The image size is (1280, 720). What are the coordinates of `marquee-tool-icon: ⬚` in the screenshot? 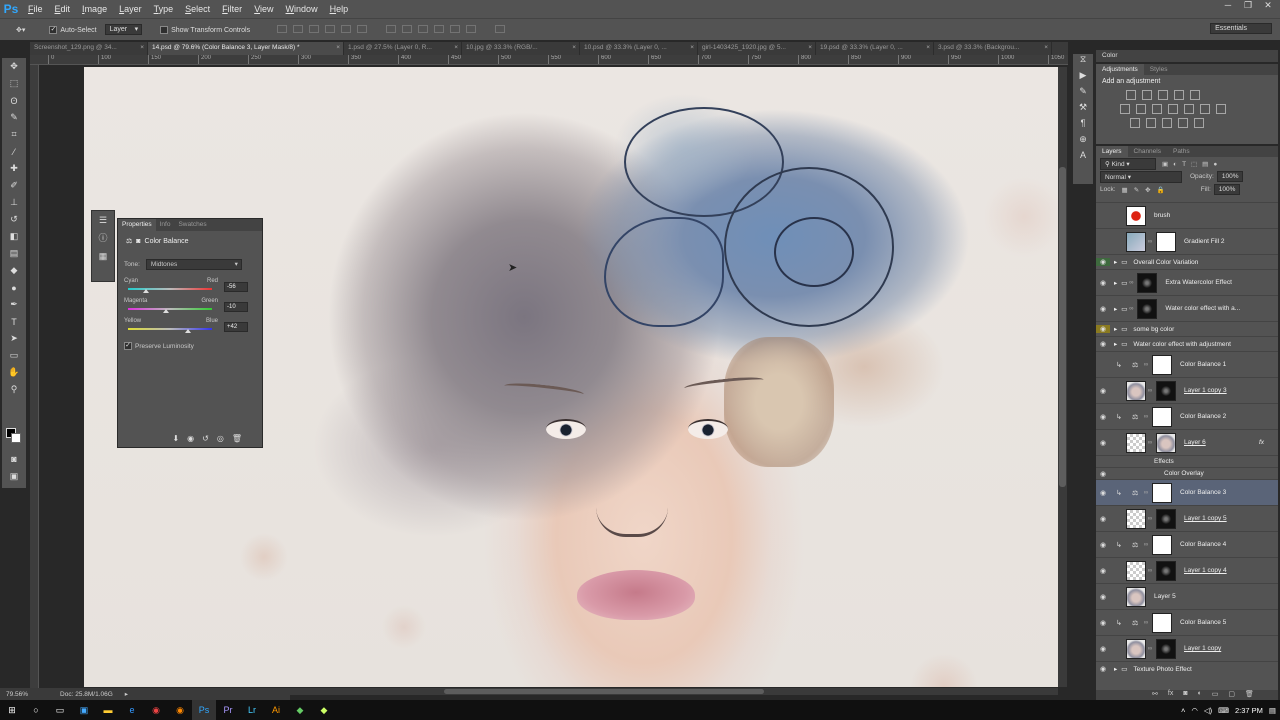 It's located at (14, 83).